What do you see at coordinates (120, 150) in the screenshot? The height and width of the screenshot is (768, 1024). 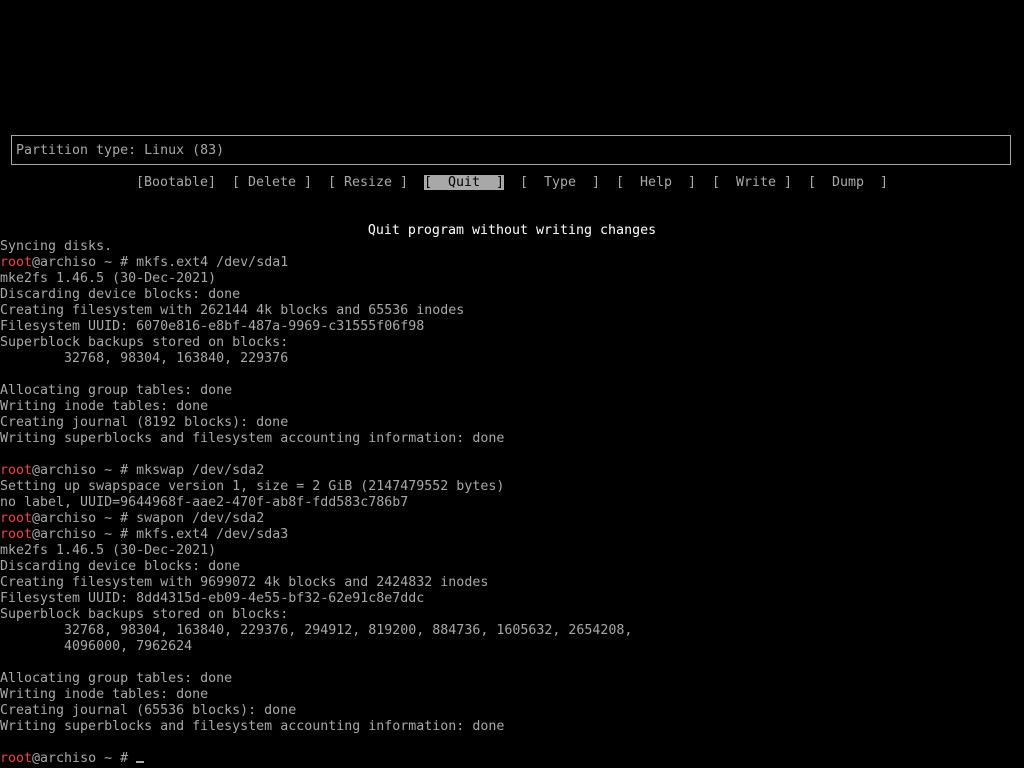 I see `partition-type-label: Partition type: Linux (83)` at bounding box center [120, 150].